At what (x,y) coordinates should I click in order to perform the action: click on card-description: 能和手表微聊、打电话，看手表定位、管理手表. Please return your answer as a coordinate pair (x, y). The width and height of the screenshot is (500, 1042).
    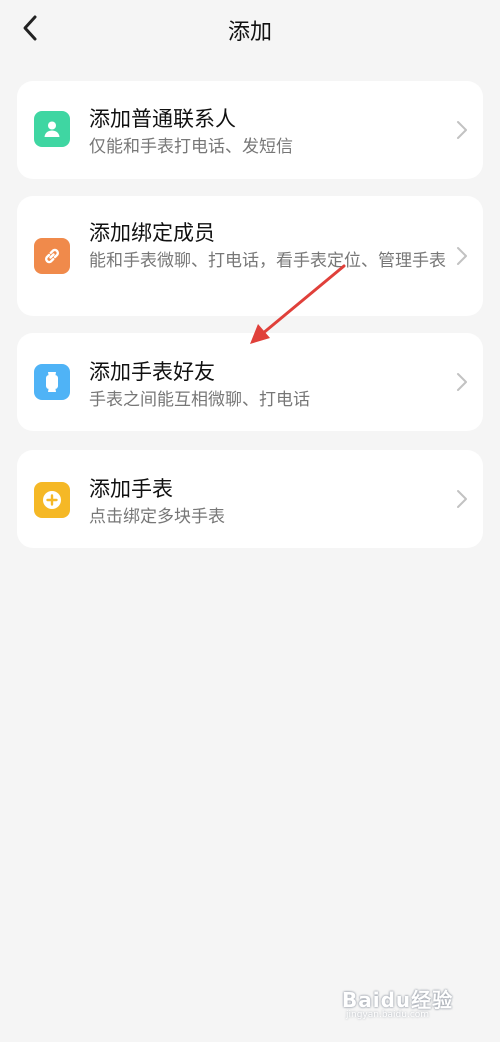
    Looking at the image, I should click on (267, 261).